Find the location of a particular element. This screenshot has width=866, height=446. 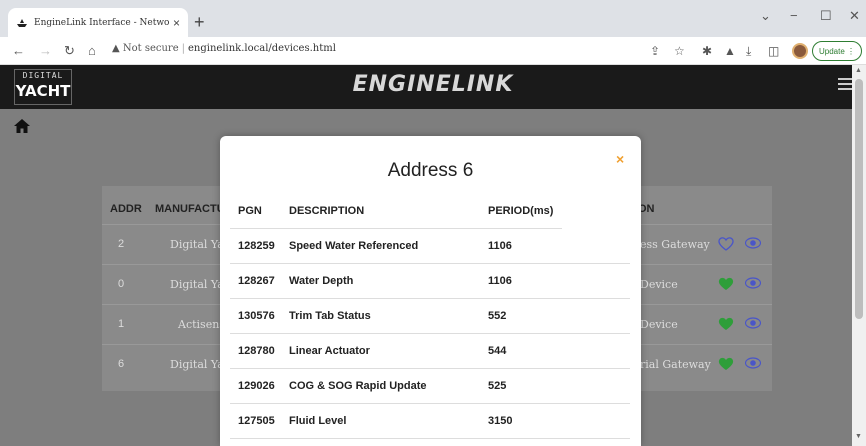

header-manufacturer: MANUFACTU is located at coordinates (190, 209).